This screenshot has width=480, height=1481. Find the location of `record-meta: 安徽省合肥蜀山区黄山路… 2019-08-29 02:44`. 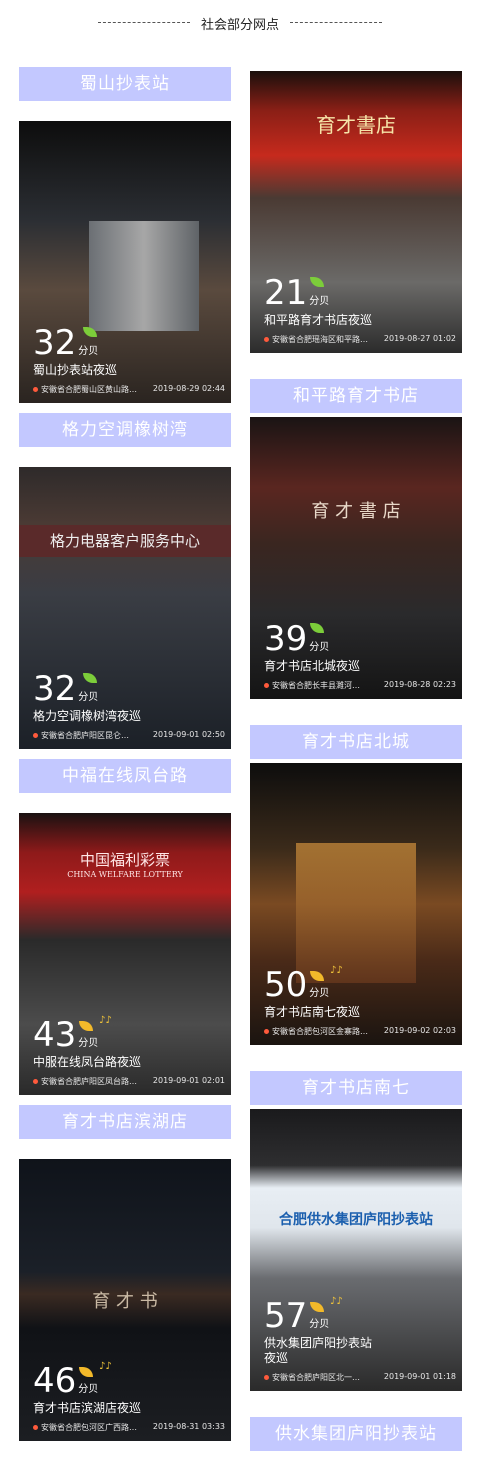

record-meta: 安徽省合肥蜀山区黄山路… 2019-08-29 02:44 is located at coordinates (129, 389).